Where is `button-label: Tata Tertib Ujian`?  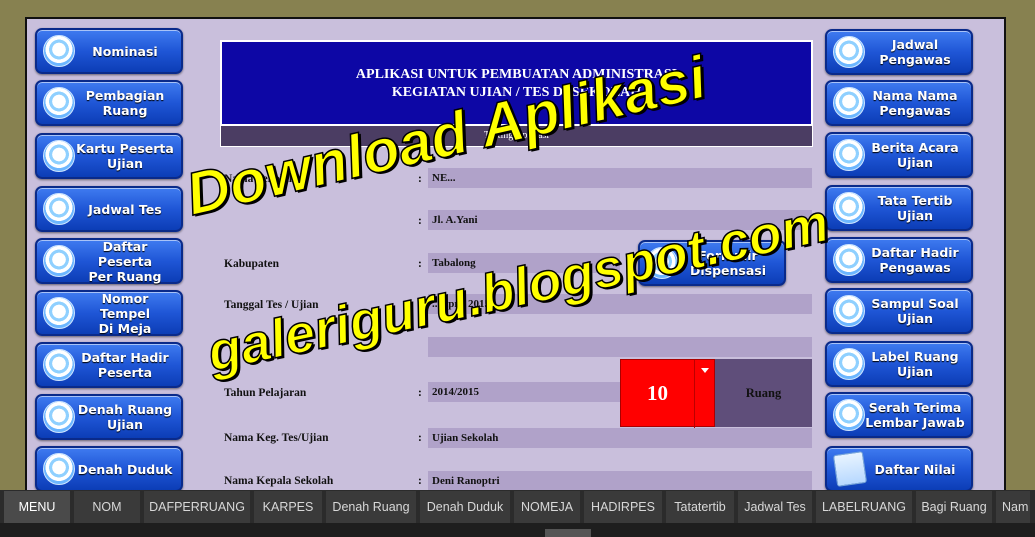
button-label: Tata Tertib Ujian is located at coordinates (915, 208).